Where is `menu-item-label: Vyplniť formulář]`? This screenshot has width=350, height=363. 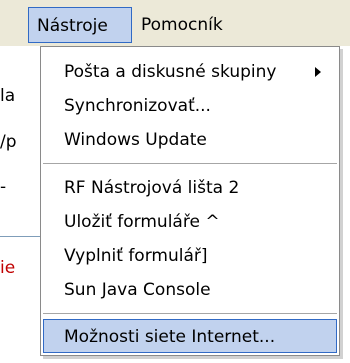 menu-item-label: Vyplniť formulář] is located at coordinates (136, 256).